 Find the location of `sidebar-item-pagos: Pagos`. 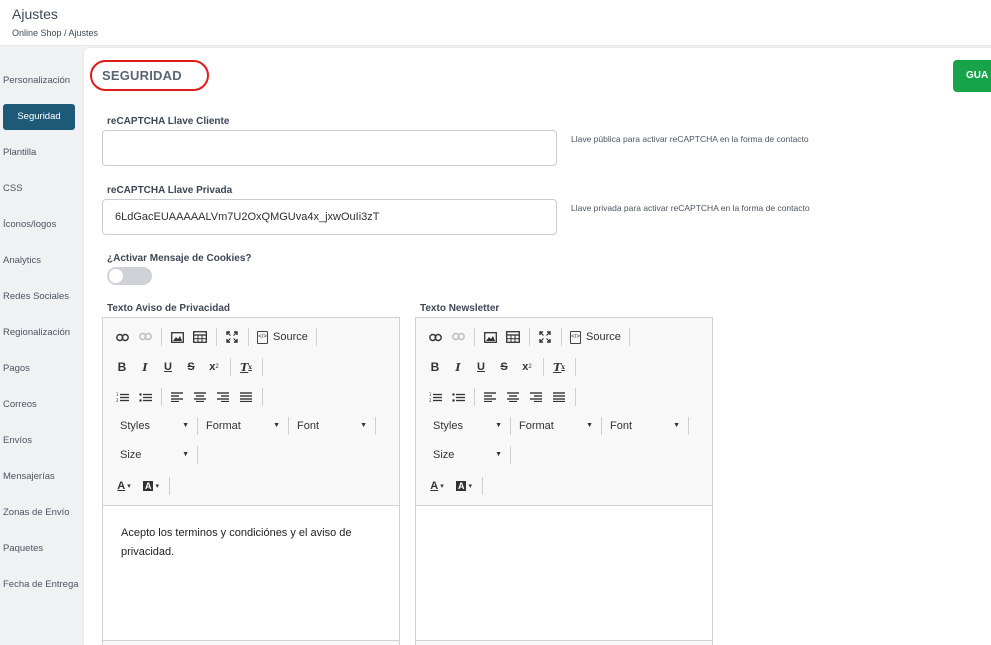

sidebar-item-pagos: Pagos is located at coordinates (16, 368).